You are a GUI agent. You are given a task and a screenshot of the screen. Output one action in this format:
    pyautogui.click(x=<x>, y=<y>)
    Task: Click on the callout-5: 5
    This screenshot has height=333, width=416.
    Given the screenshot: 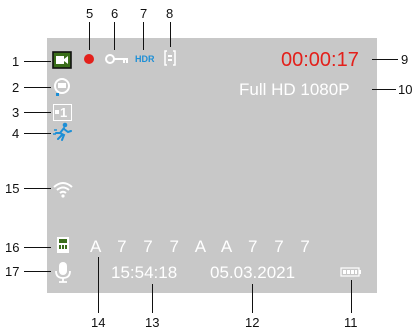 What is the action you would take?
    pyautogui.click(x=90, y=13)
    